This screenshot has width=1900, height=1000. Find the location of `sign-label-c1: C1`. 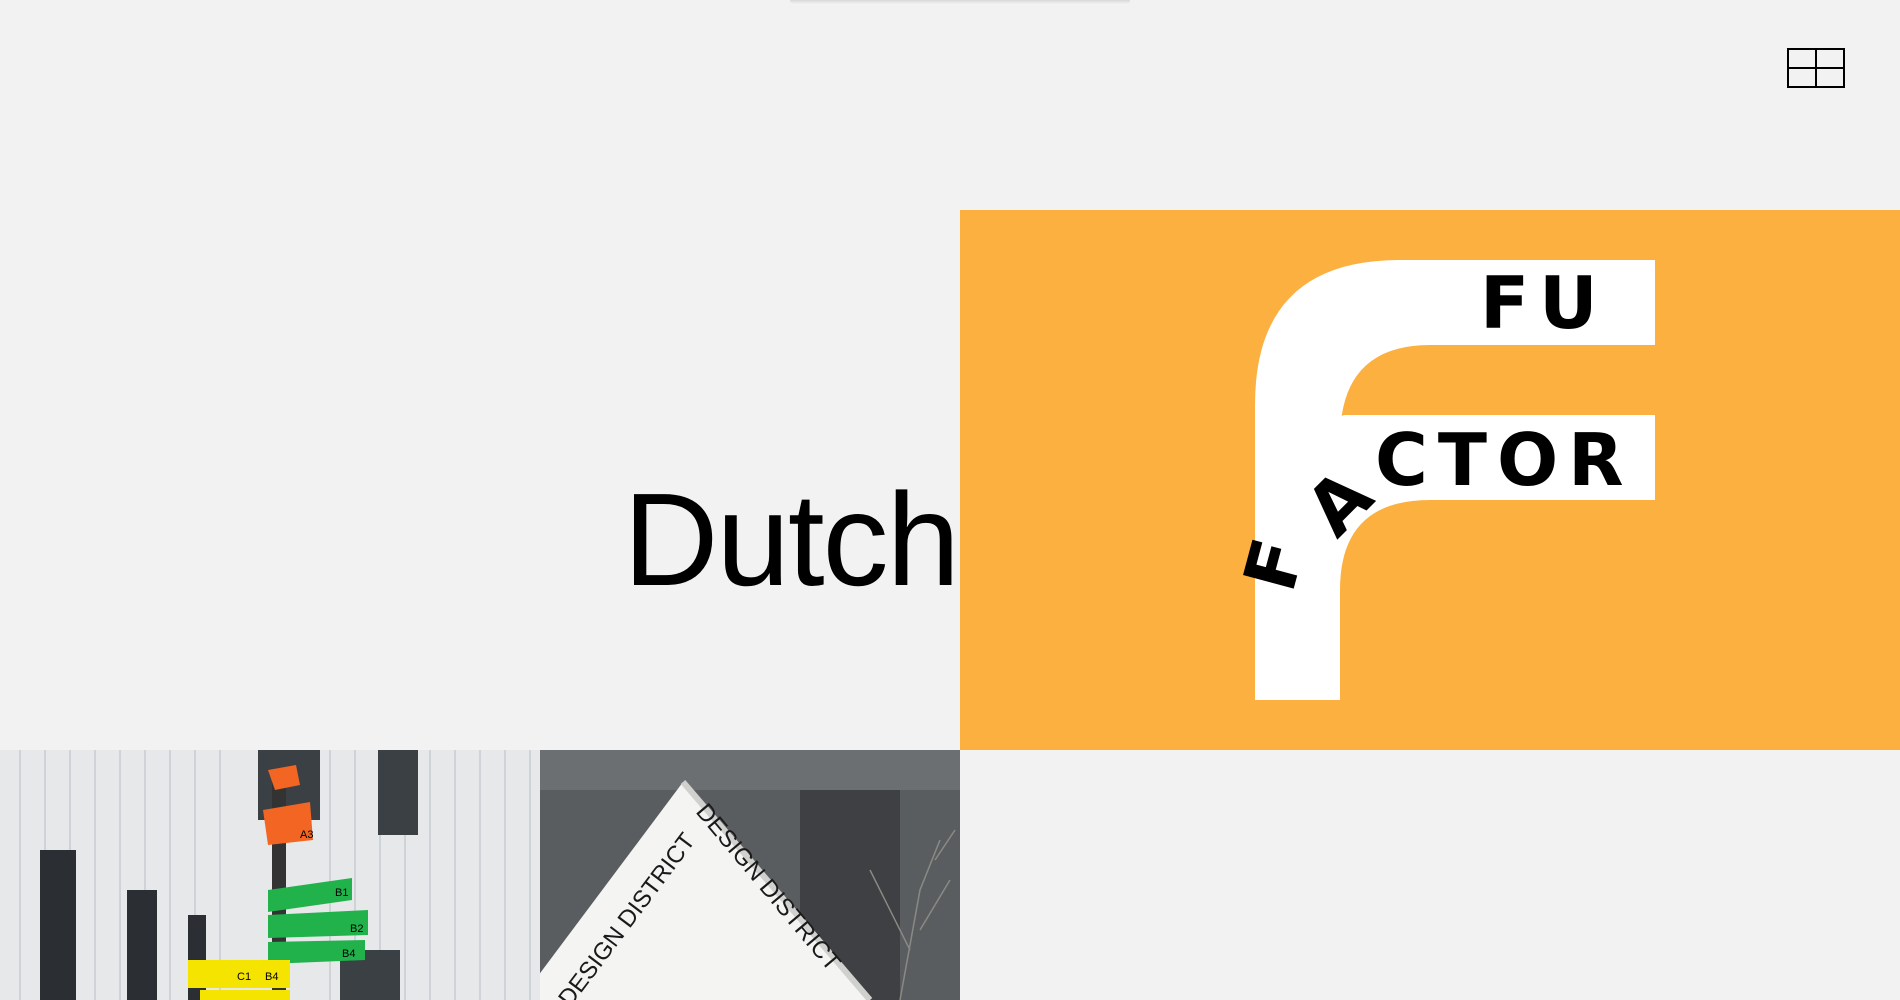

sign-label-c1: C1 is located at coordinates (244, 977).